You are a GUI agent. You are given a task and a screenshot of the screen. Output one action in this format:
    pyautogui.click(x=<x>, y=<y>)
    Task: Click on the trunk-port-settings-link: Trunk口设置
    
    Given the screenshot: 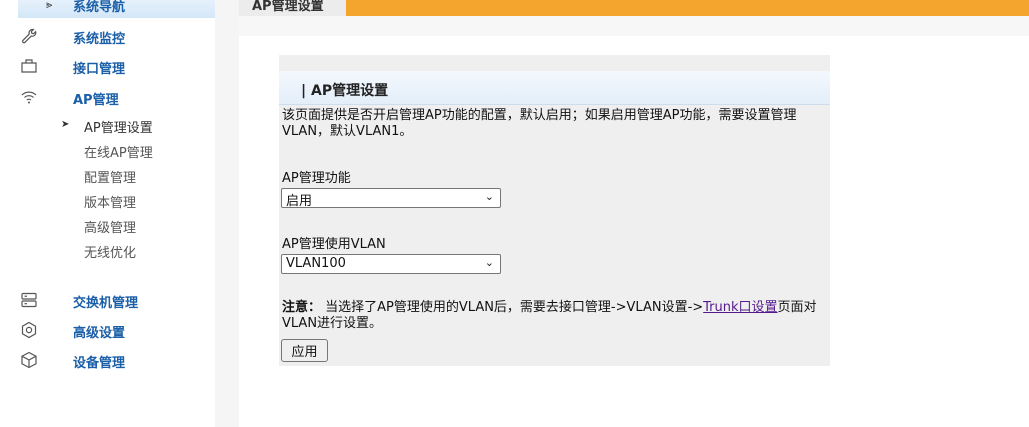 What is the action you would take?
    pyautogui.click(x=740, y=307)
    